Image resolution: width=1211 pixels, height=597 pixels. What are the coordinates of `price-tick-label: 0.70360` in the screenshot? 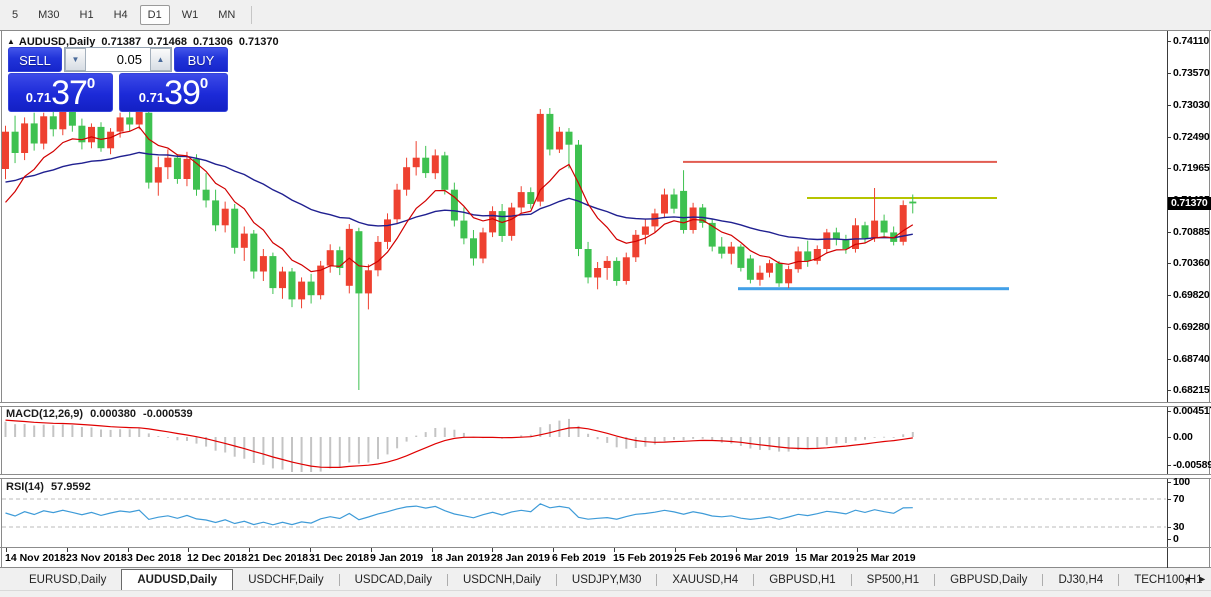 It's located at (1191, 263).